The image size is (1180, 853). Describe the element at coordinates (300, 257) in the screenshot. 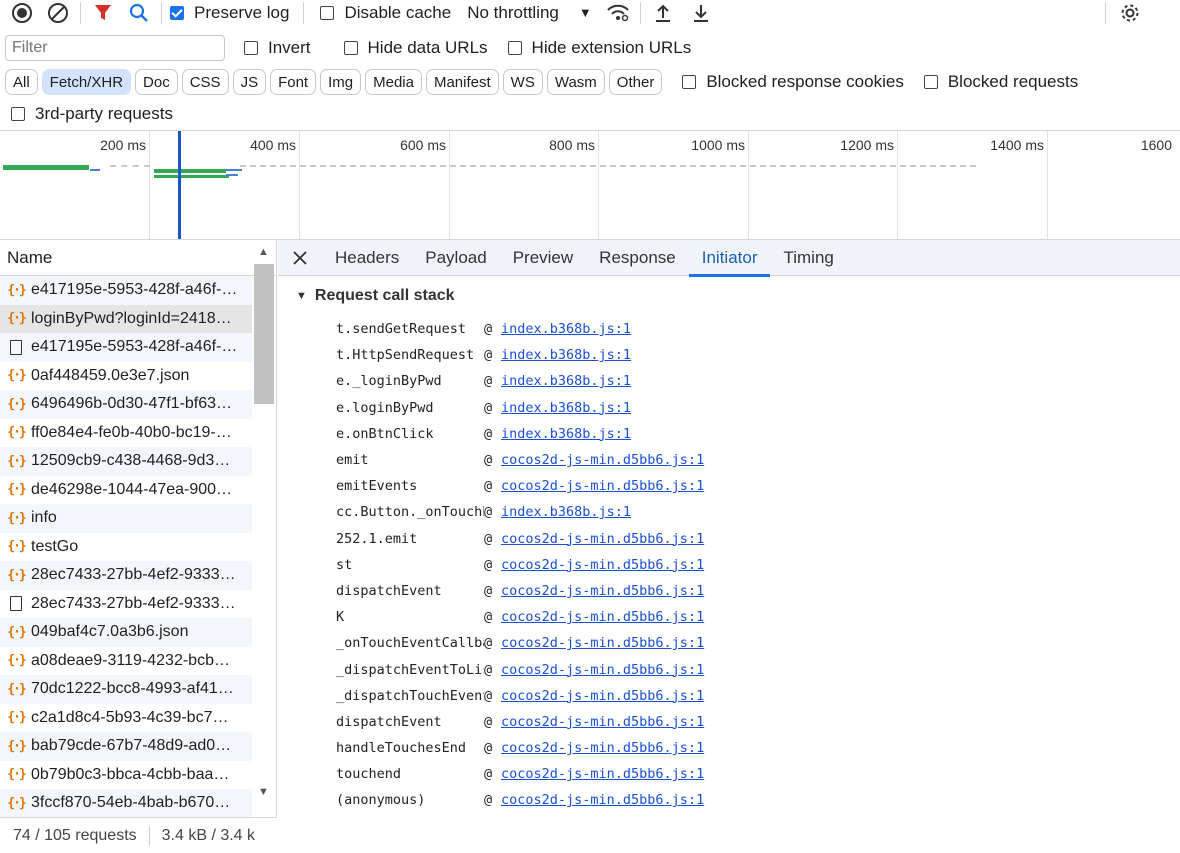

I see `close-icon` at that location.